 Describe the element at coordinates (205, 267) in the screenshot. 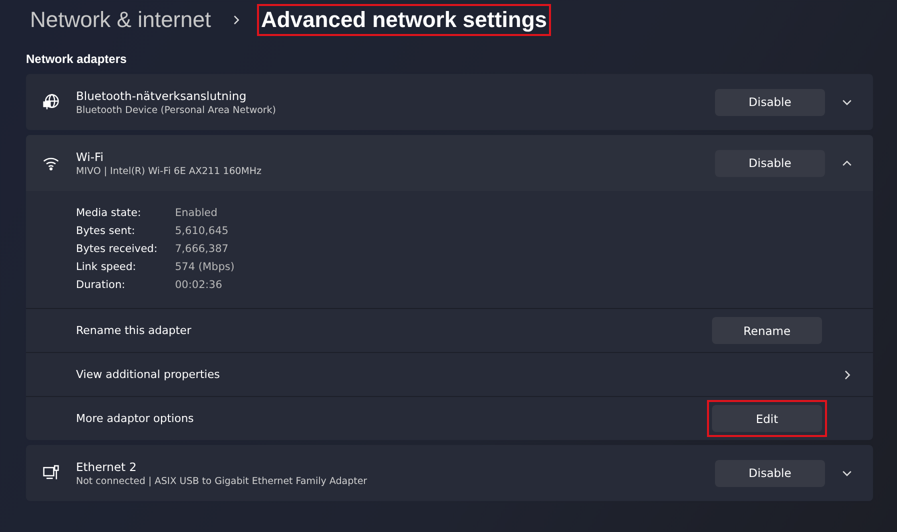

I see `detail-value: 574 (Mbps)` at that location.